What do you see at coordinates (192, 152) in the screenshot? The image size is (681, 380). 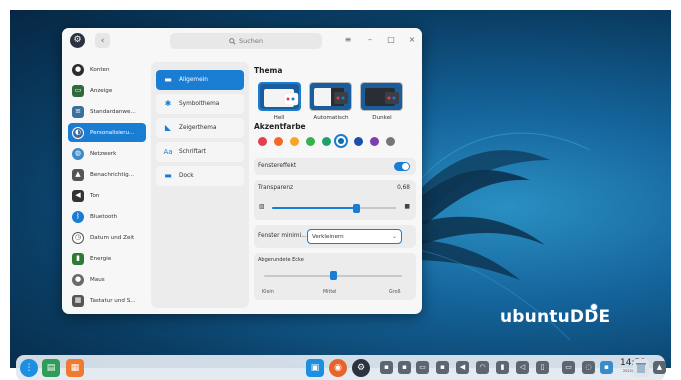 I see `submenu-item-label: Schriftart` at bounding box center [192, 152].